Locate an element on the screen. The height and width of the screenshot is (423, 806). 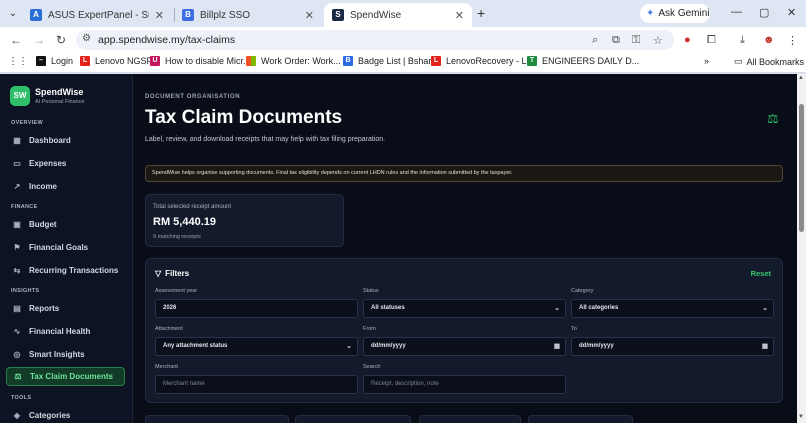
tab-label: ASUS ExpertPanel - Support is located at coordinates (98, 15).